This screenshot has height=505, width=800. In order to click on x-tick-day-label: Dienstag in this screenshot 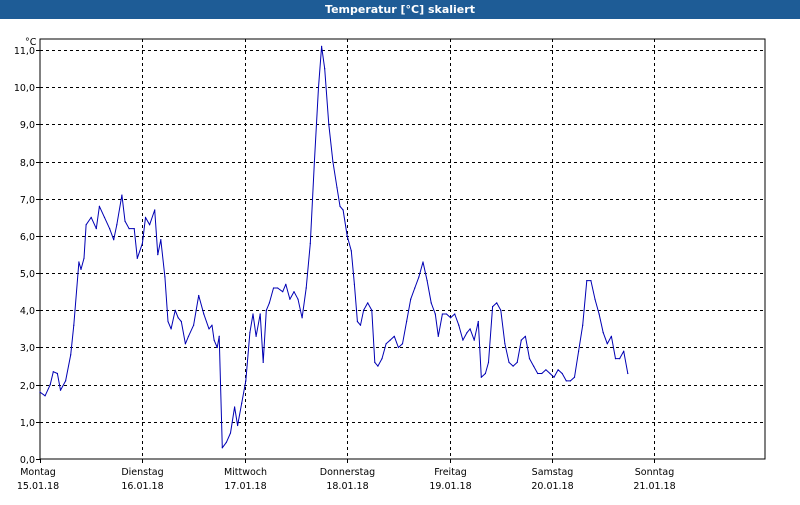, I will do `click(142, 472)`.